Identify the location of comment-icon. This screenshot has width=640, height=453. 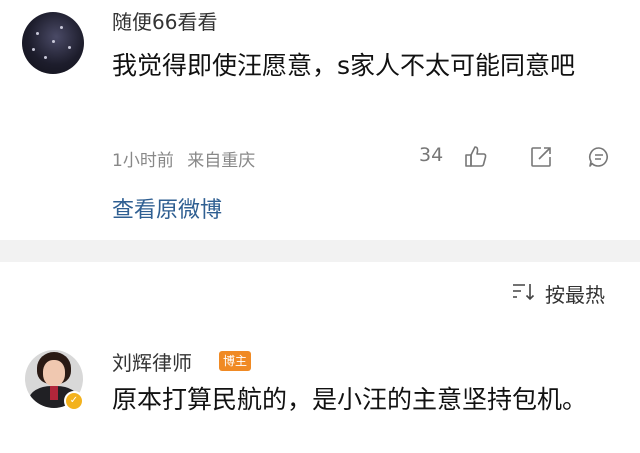
(599, 157).